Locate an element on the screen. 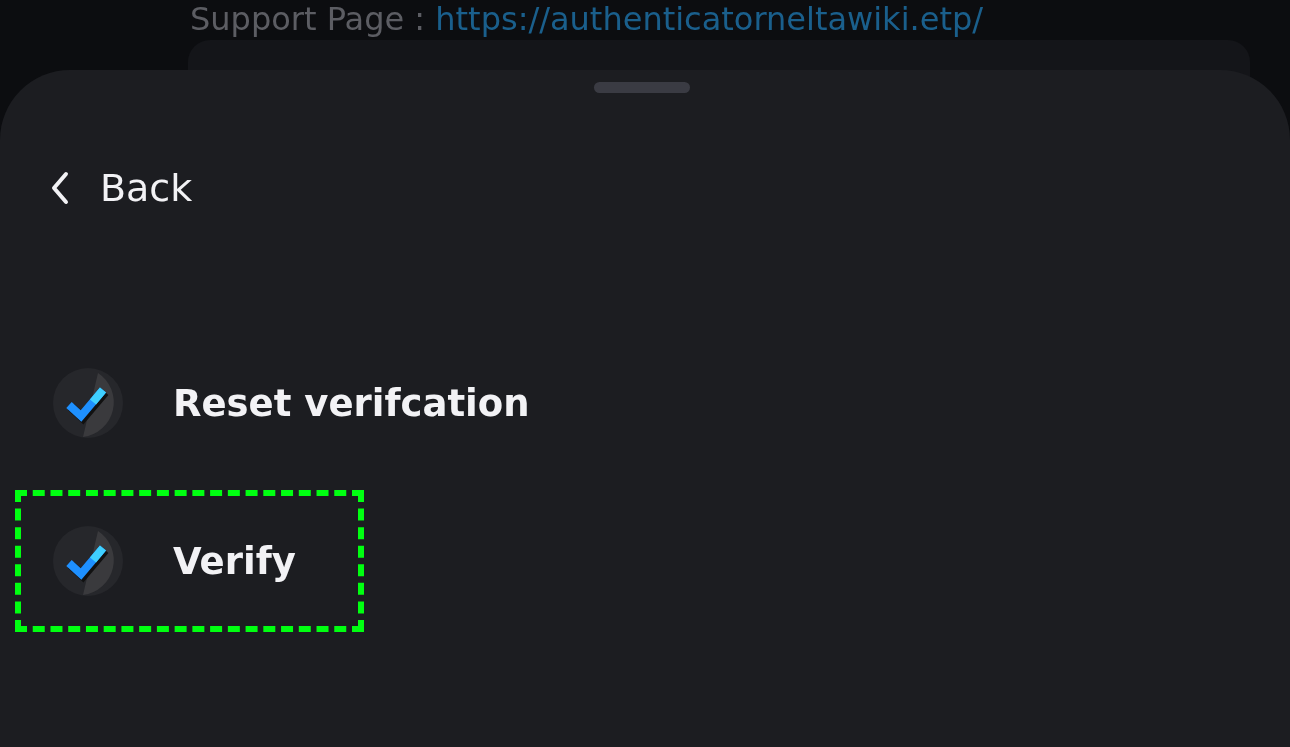 The height and width of the screenshot is (747, 1290). menu-item-label: Verify is located at coordinates (234, 561).